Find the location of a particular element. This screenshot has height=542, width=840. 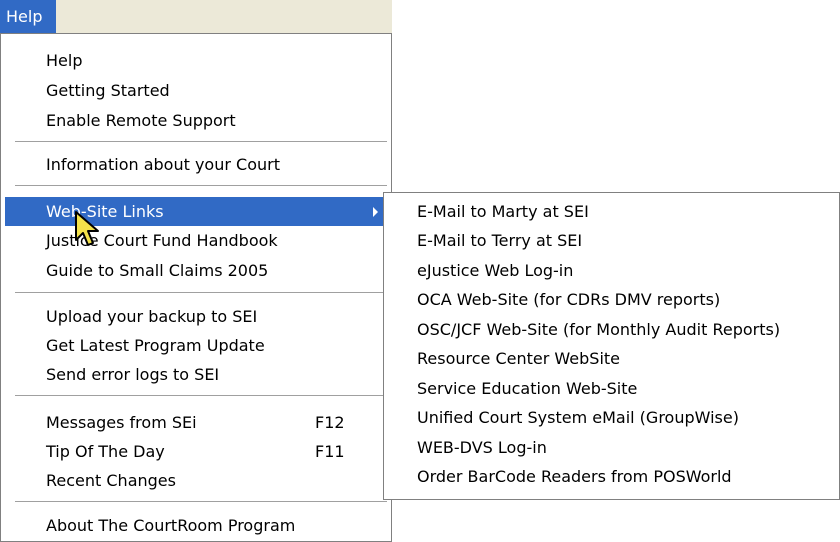

menu-bar: Help is located at coordinates (196, 17).